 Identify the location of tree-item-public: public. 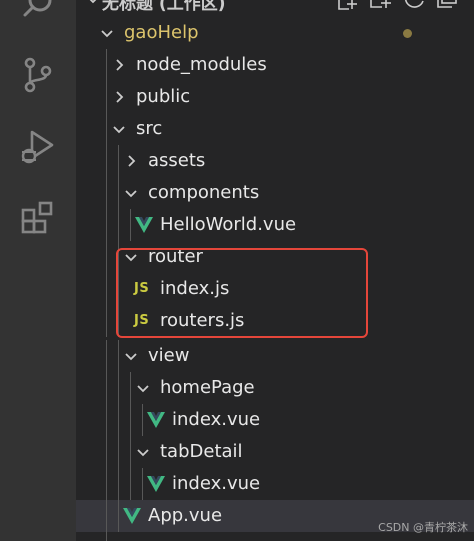
(275, 97).